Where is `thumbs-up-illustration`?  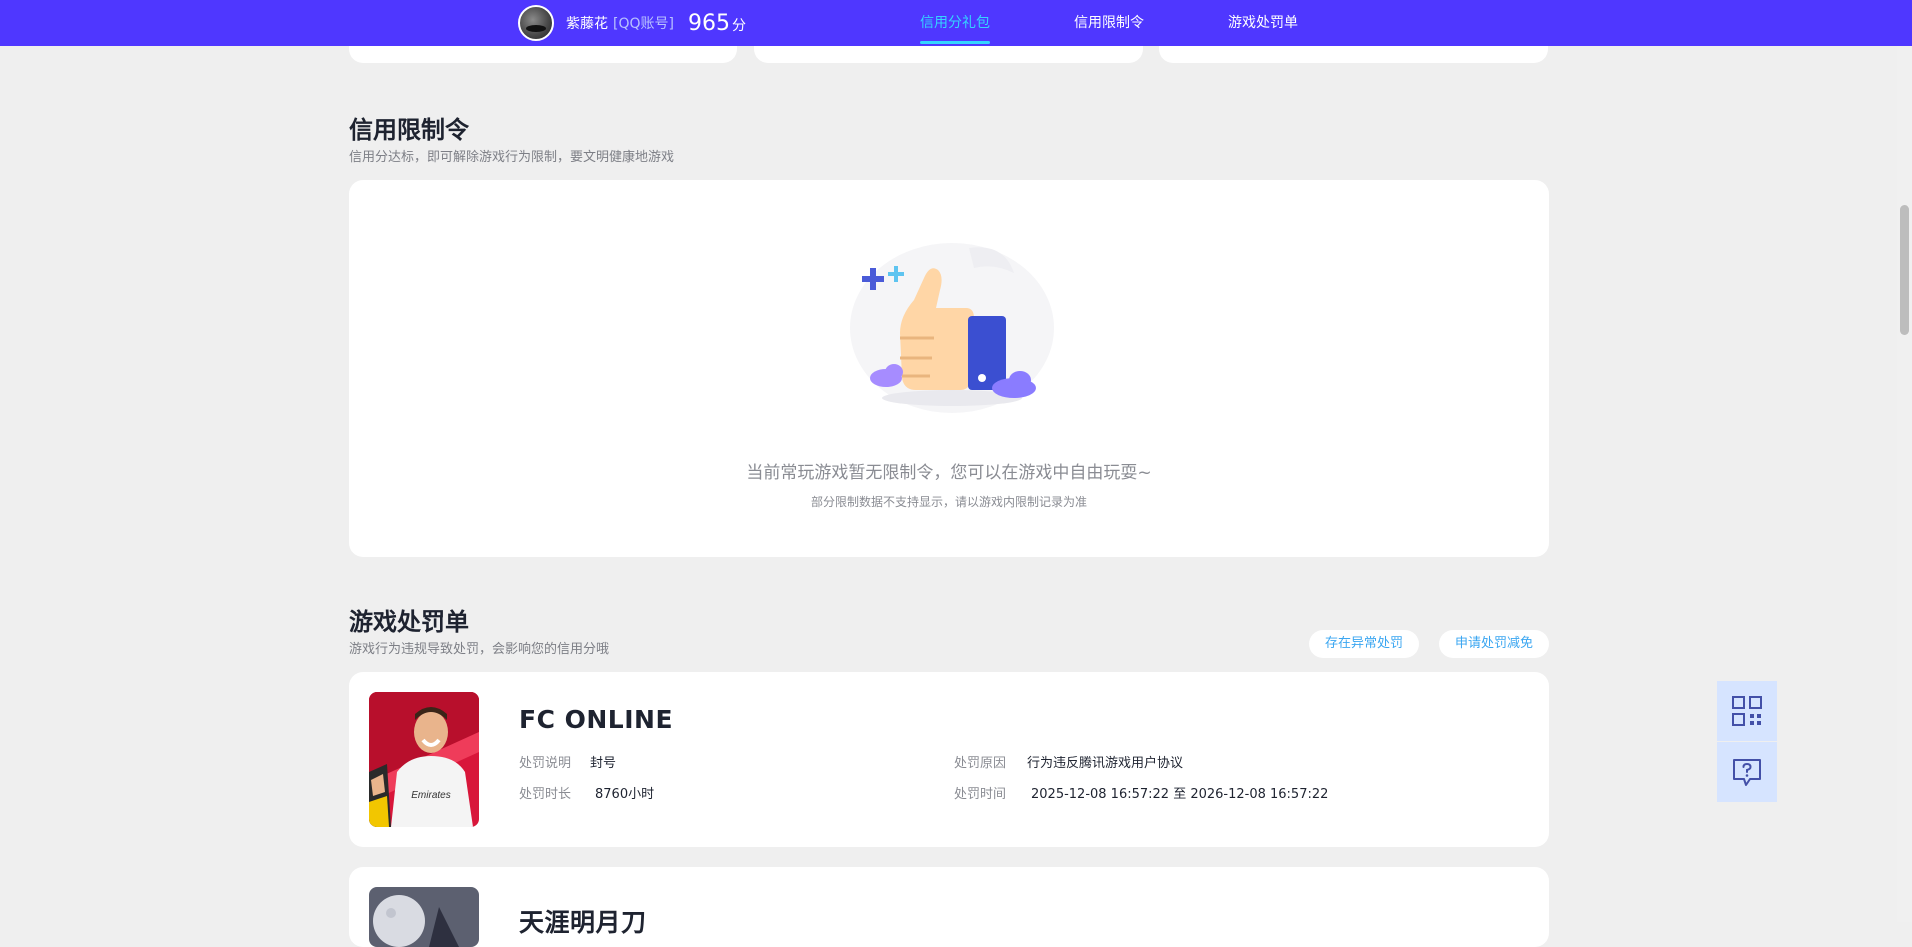 thumbs-up-illustration is located at coordinates (952, 328).